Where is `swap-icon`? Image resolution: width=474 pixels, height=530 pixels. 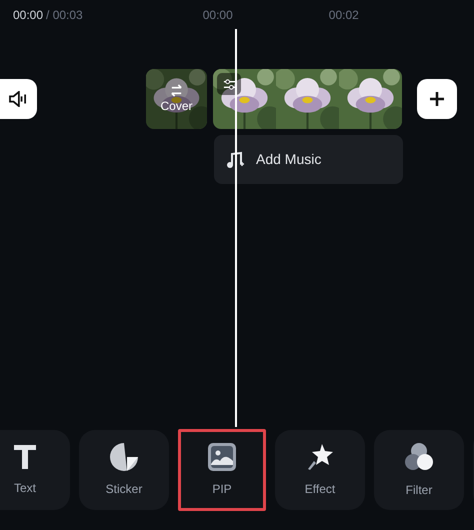 swap-icon is located at coordinates (176, 90).